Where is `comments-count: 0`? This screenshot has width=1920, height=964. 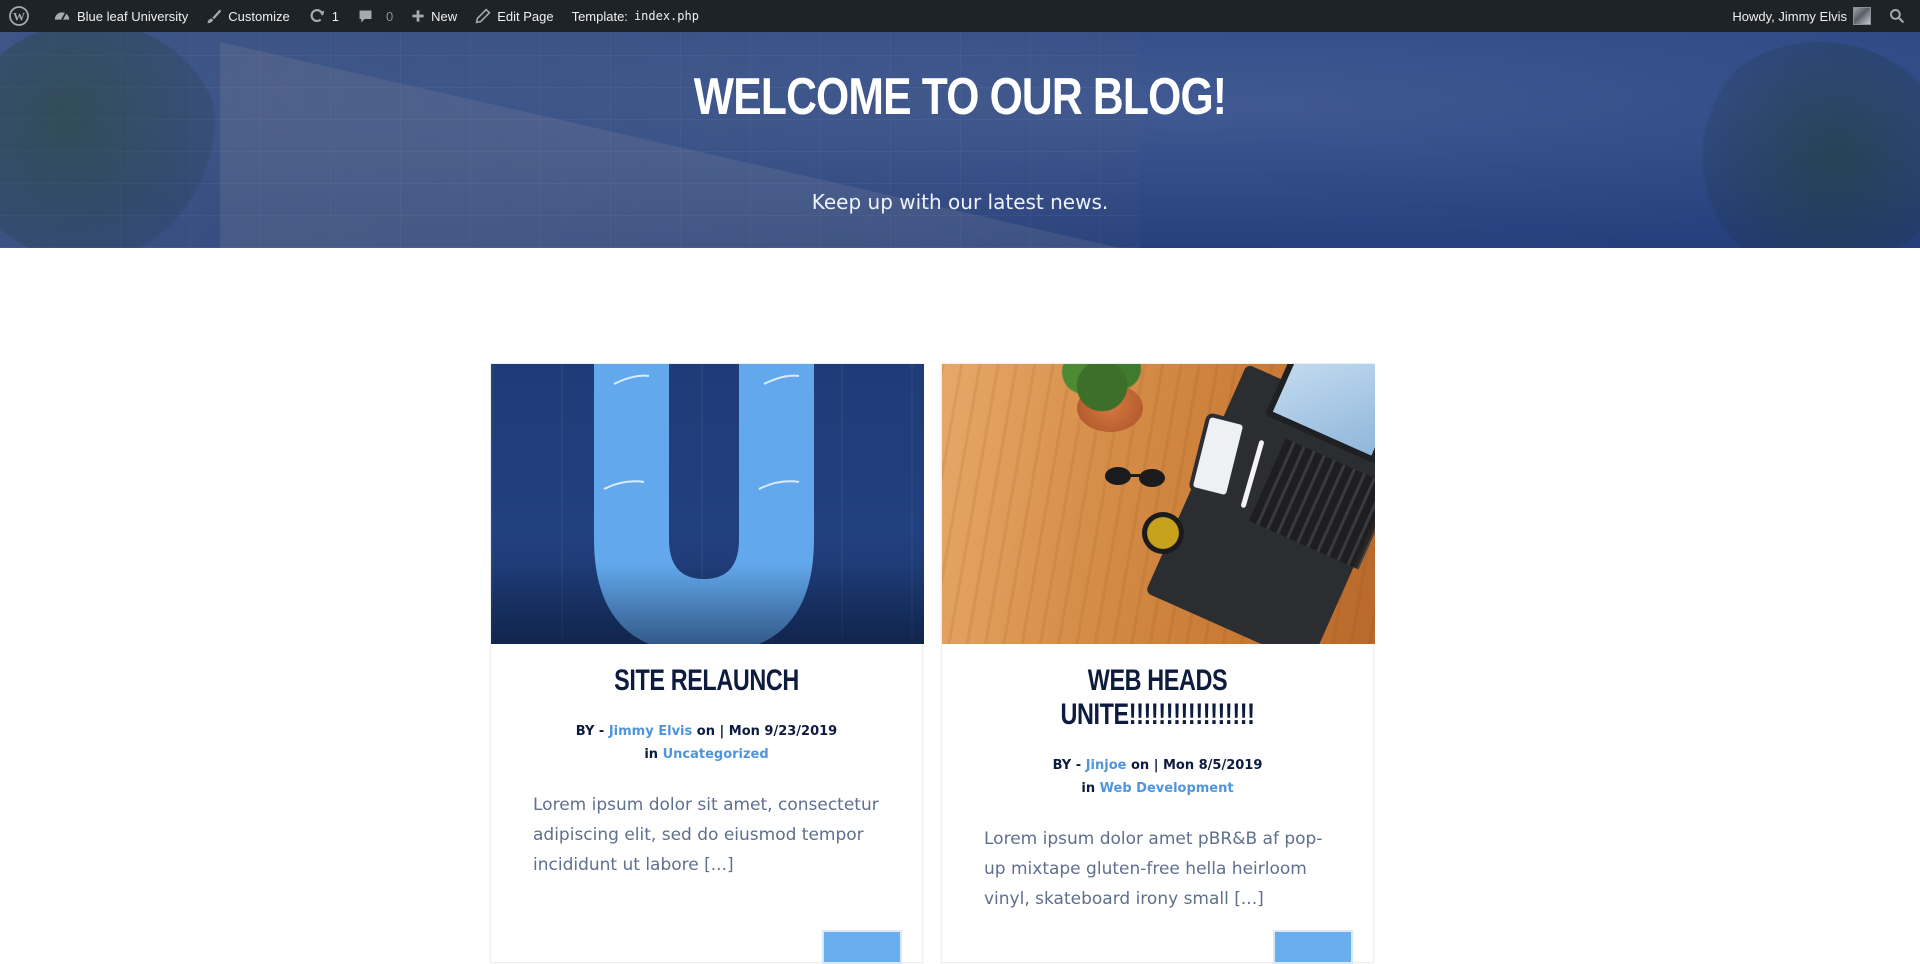 comments-count: 0 is located at coordinates (389, 16).